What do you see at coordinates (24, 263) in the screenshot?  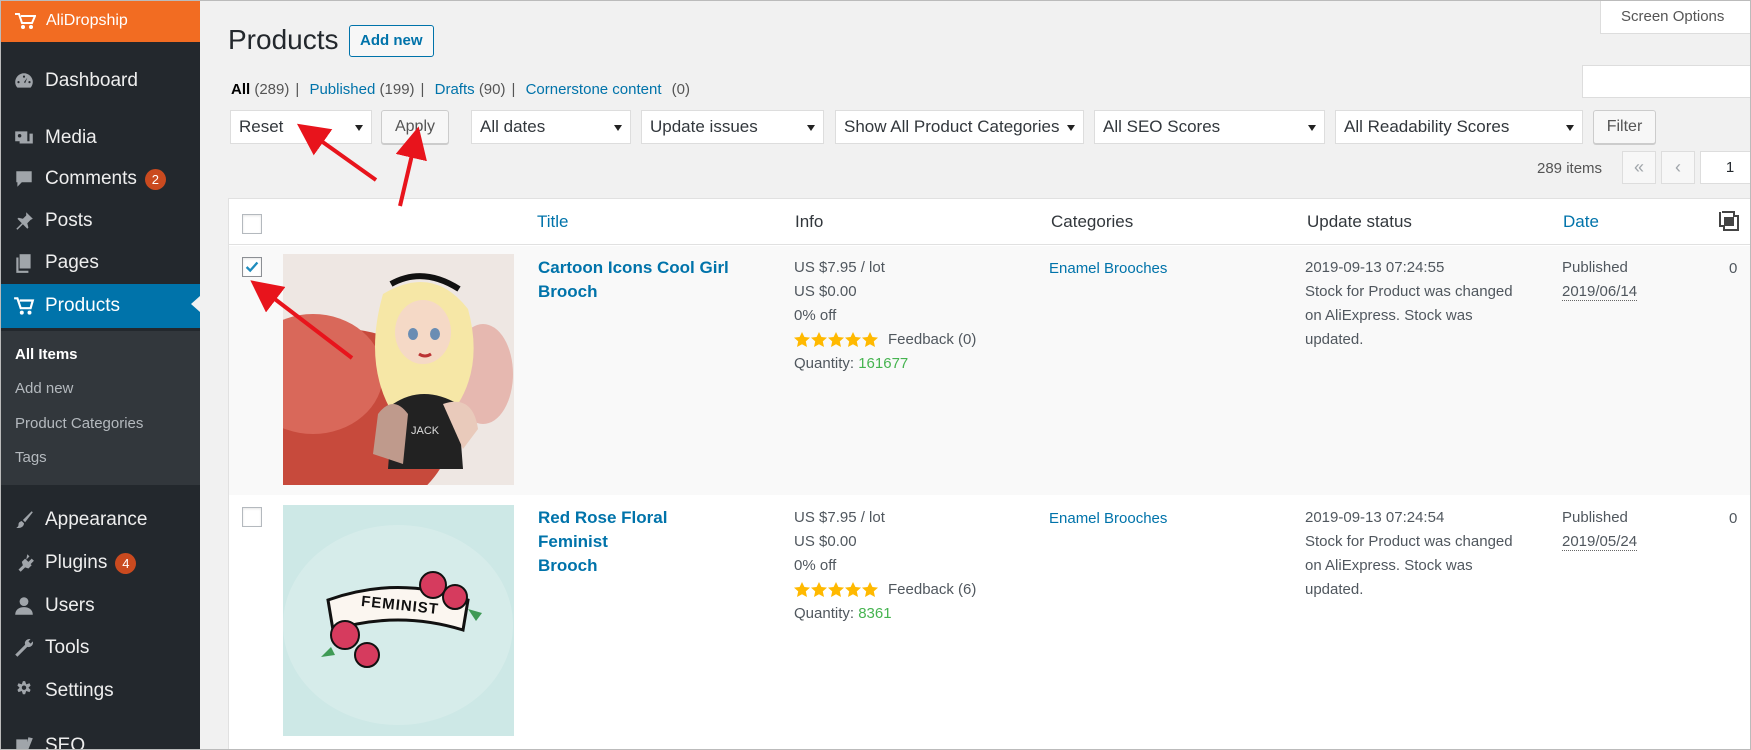 I see `pages-icon` at bounding box center [24, 263].